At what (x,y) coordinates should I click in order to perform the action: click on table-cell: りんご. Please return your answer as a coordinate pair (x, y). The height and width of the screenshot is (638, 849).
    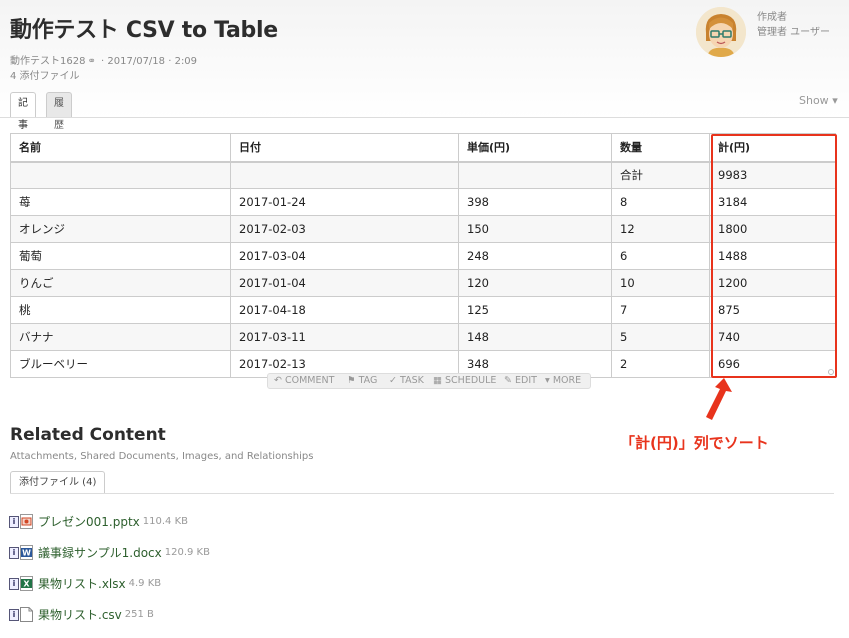
    Looking at the image, I should click on (120, 283).